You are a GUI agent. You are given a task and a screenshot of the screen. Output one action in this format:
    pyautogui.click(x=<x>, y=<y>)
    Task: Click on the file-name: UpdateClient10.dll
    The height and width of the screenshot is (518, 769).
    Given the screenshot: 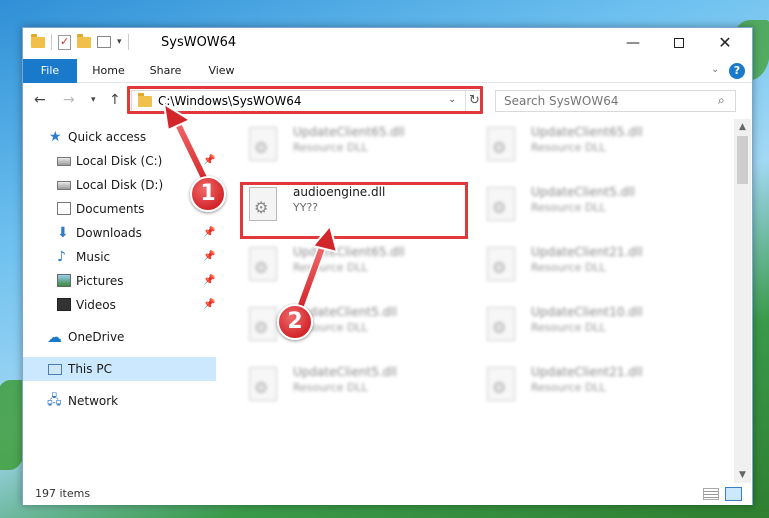 What is the action you would take?
    pyautogui.click(x=587, y=312)
    